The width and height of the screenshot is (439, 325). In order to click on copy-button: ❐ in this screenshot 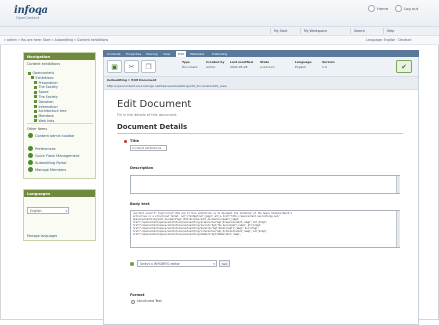, I will do `click(148, 66)`.